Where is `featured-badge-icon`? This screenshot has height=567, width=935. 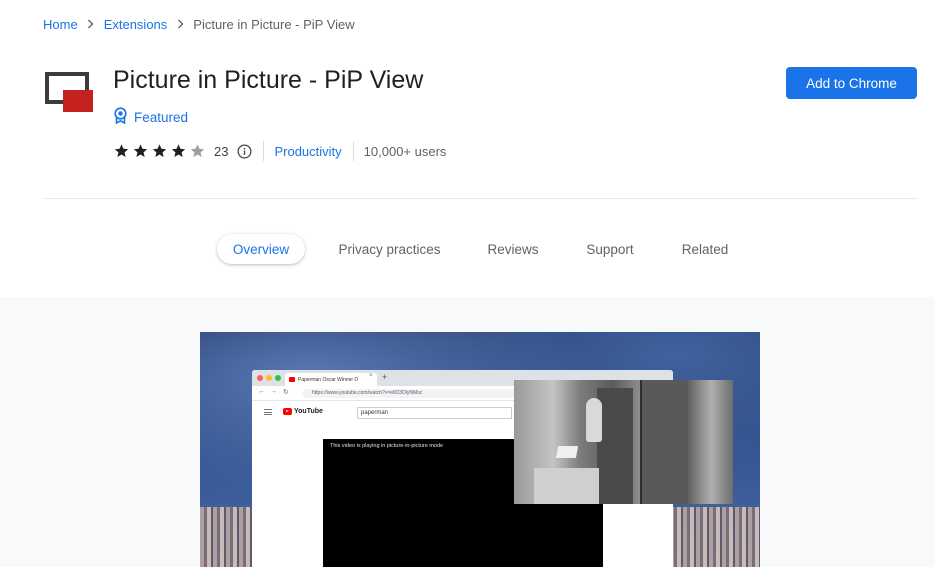 featured-badge-icon is located at coordinates (120, 117).